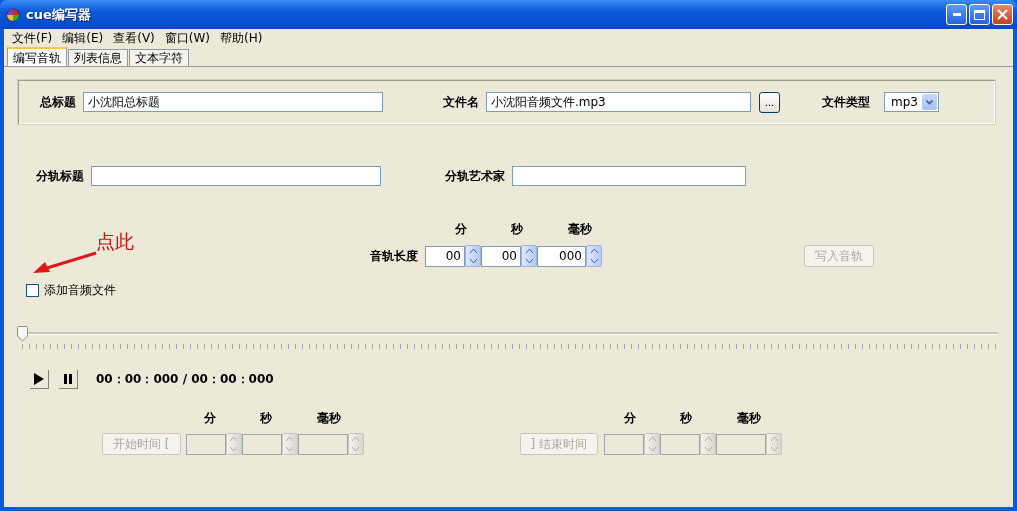 This screenshot has height=511, width=1017. Describe the element at coordinates (22, 334) in the screenshot. I see `slider-thumb` at that location.